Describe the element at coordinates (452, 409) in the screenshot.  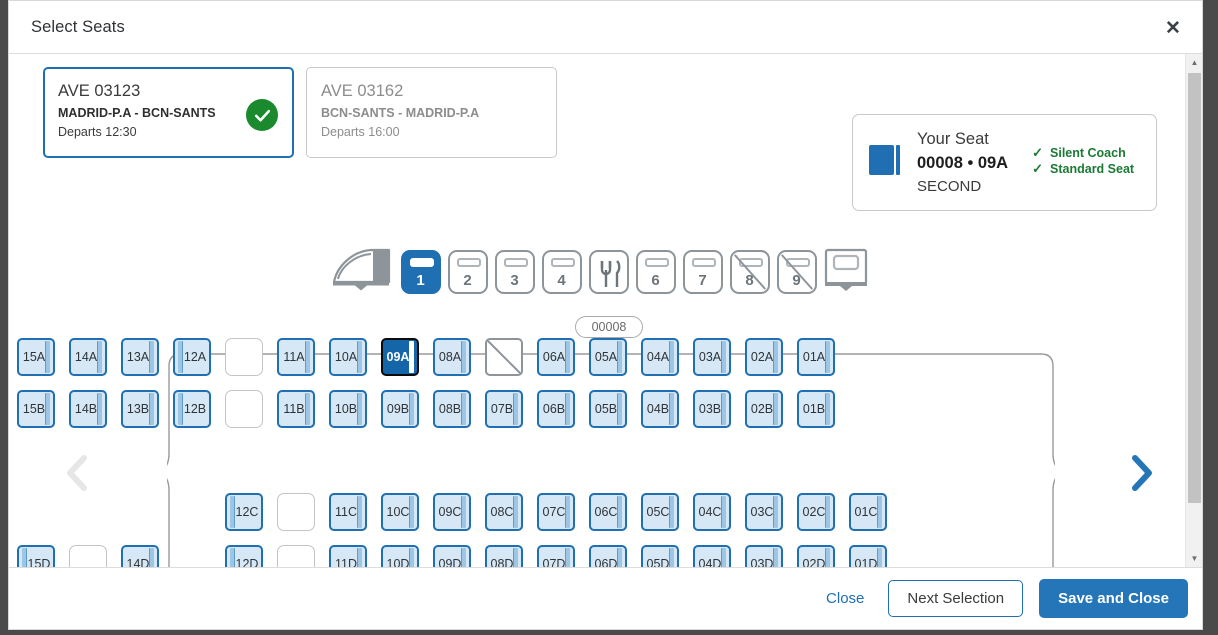
I see `seat-08B: 08B` at that location.